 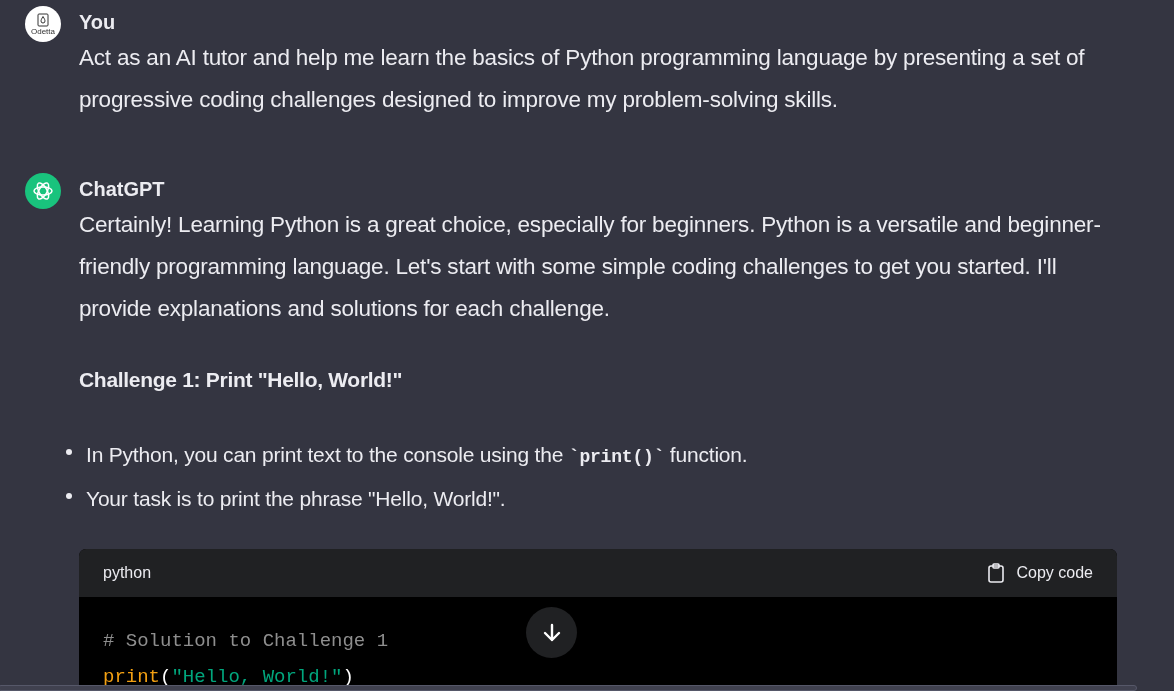 I want to click on message-text: Certainly! Learning Python is a great choice, especially for beginners. Python is a versatile and beginner-friendly programming language. Let's start with some simple coding challenges to get you started. I'll provide explanations and solutions for each challenge., so click(x=590, y=267).